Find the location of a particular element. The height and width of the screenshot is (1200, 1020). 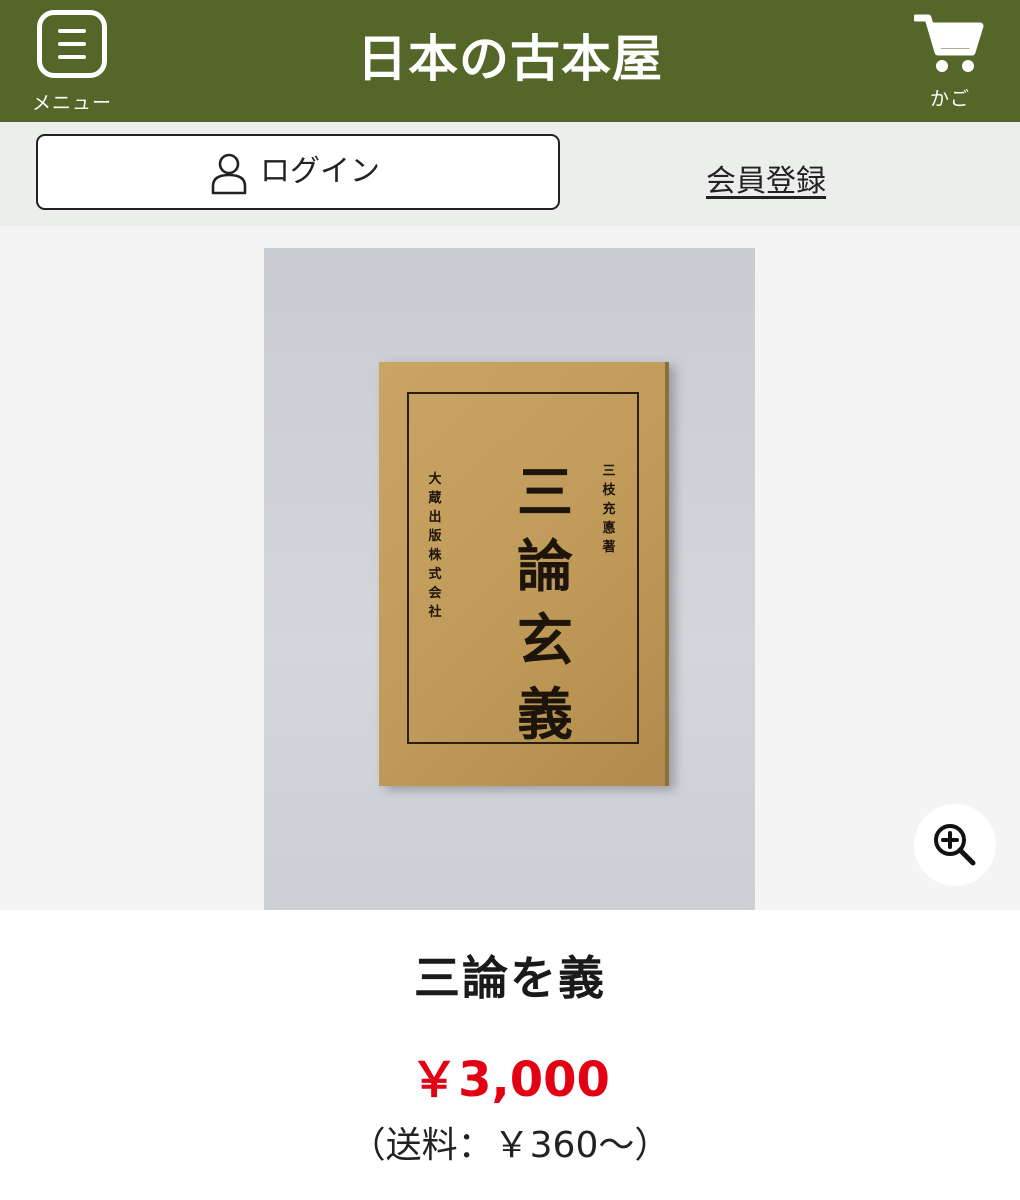

user-icon is located at coordinates (229, 174).